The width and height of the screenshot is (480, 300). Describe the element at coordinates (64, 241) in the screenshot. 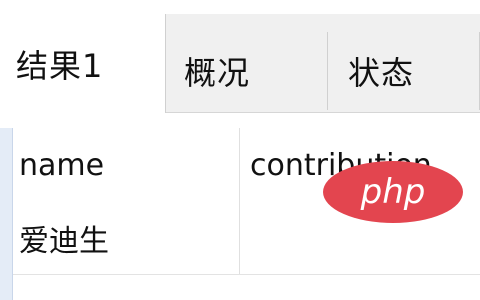

I see `table-cell-name-value: 爱迪生` at that location.